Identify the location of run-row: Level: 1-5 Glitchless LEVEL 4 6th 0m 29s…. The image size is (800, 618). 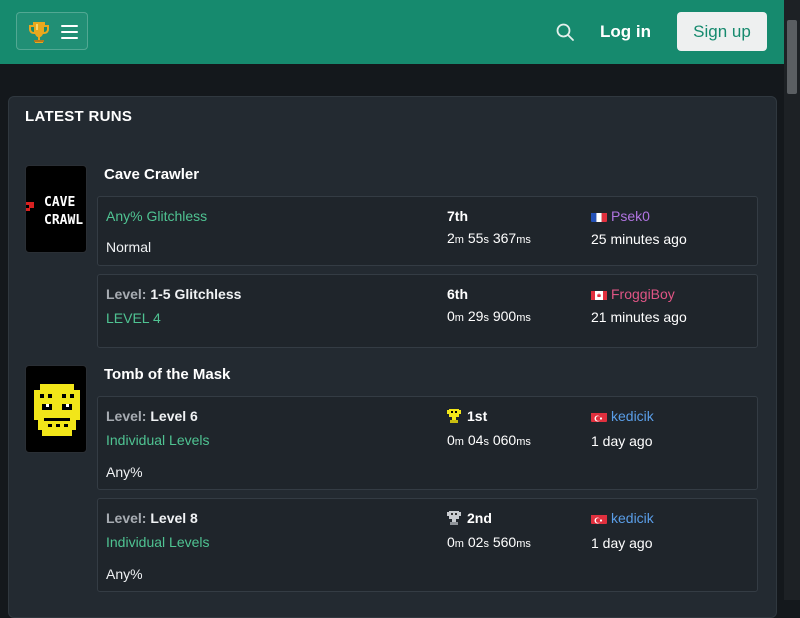
(427, 311).